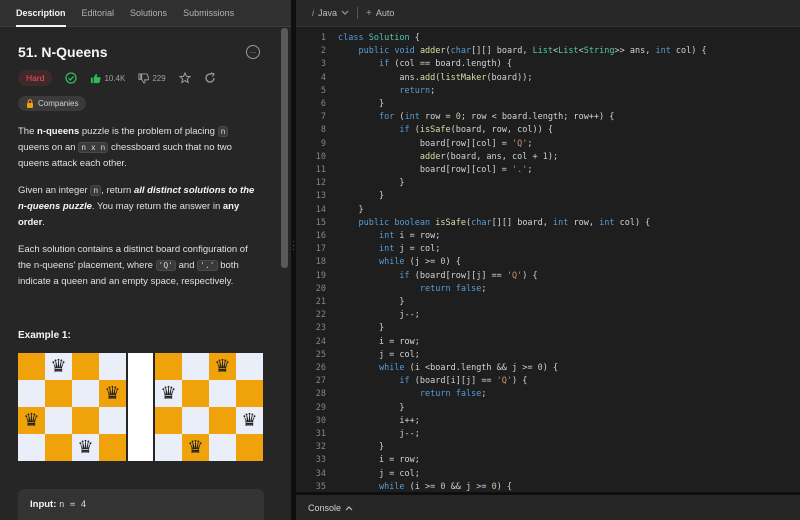 The width and height of the screenshot is (800, 520). Describe the element at coordinates (320, 341) in the screenshot. I see `line-number: 24` at that location.